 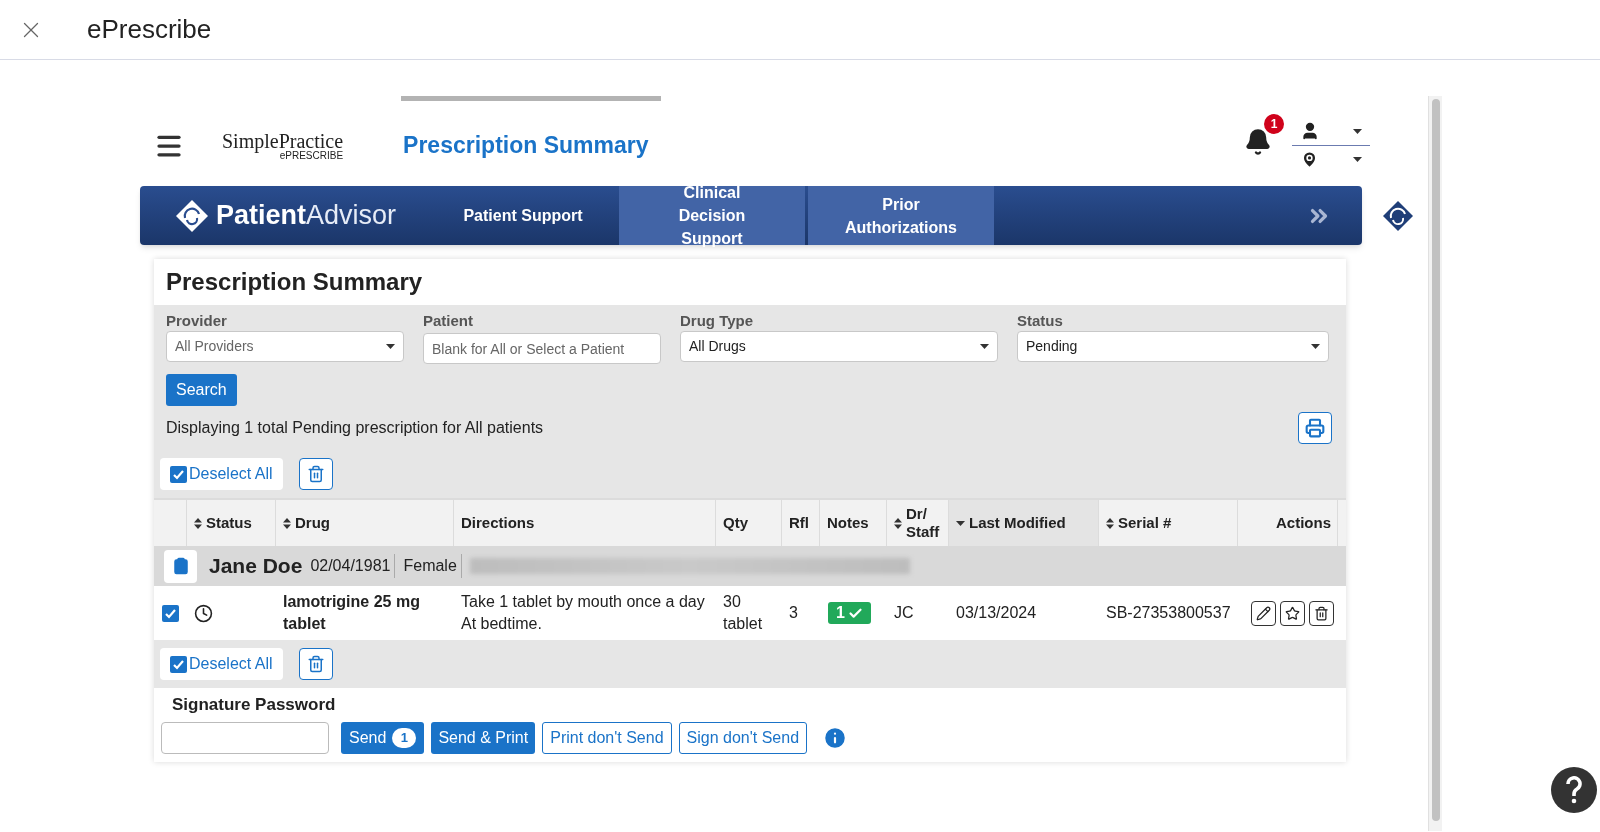 I want to click on results-summary: Displaying 1 total Pending prescription for All patients, so click(x=355, y=428).